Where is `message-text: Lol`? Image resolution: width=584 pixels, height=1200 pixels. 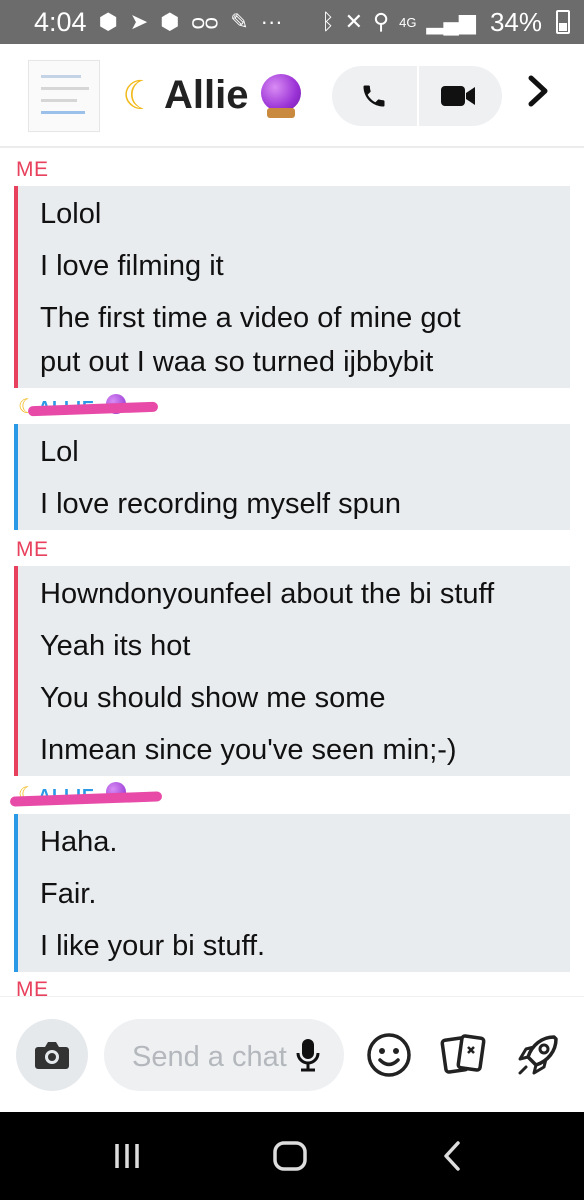 message-text: Lol is located at coordinates (59, 452).